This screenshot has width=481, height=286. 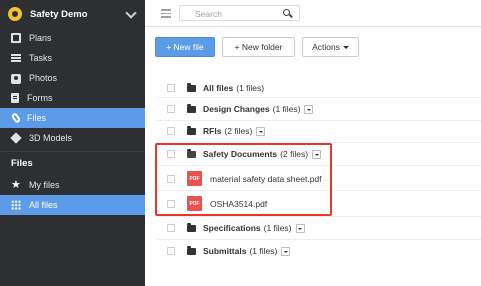 I want to click on folder-row: Submittals (1 files), so click(x=318, y=251).